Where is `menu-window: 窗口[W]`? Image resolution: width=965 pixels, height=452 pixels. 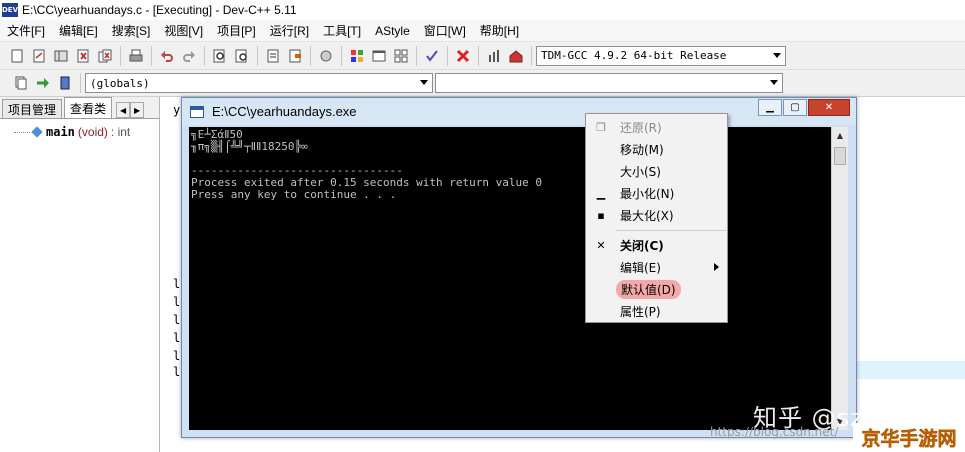 menu-window: 窗口[W] is located at coordinates (445, 30).